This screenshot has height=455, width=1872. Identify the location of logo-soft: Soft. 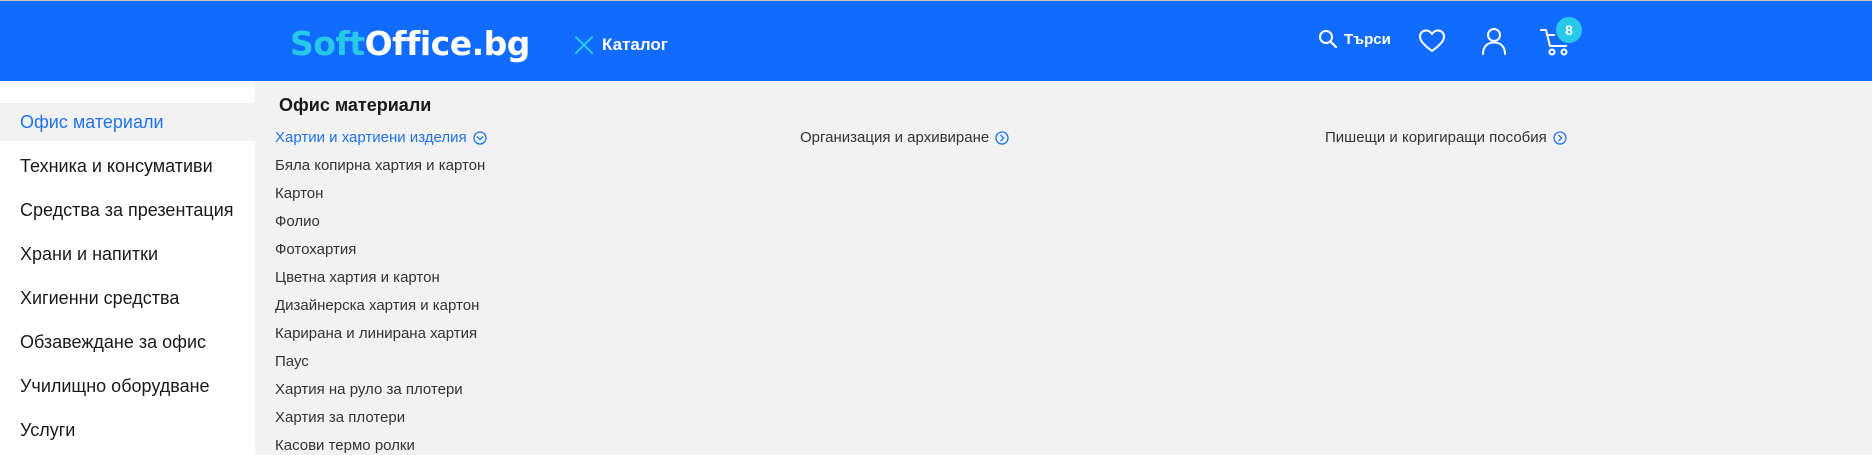
(327, 43).